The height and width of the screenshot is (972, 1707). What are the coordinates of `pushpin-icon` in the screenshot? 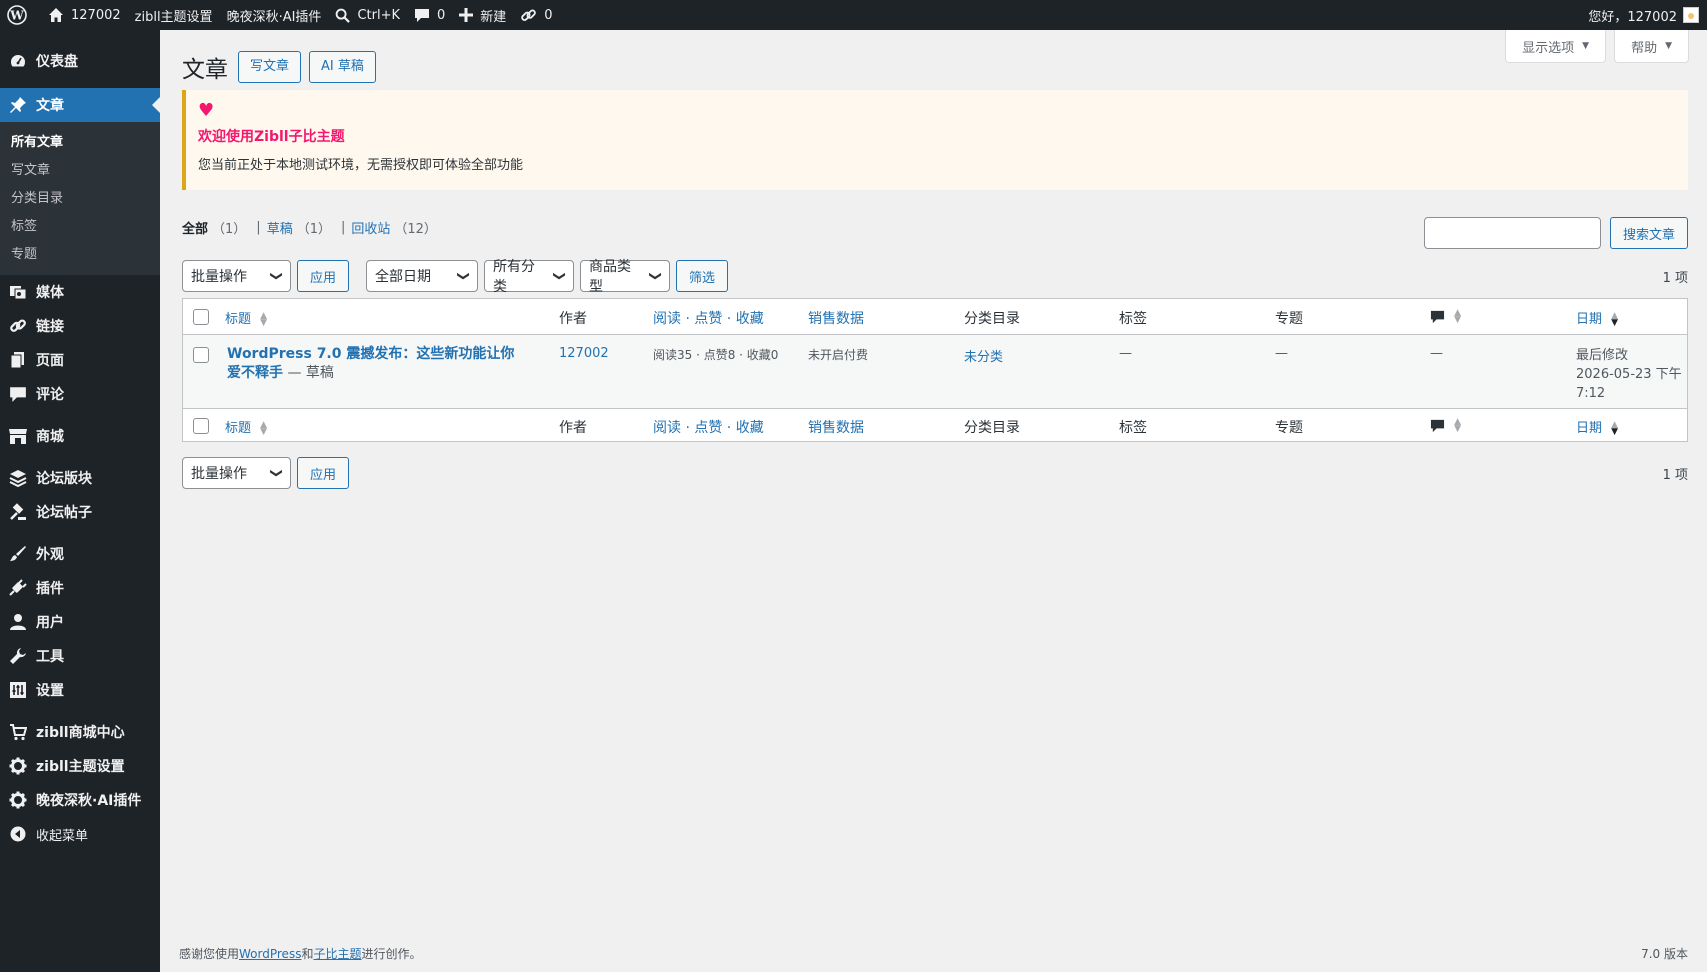 It's located at (18, 105).